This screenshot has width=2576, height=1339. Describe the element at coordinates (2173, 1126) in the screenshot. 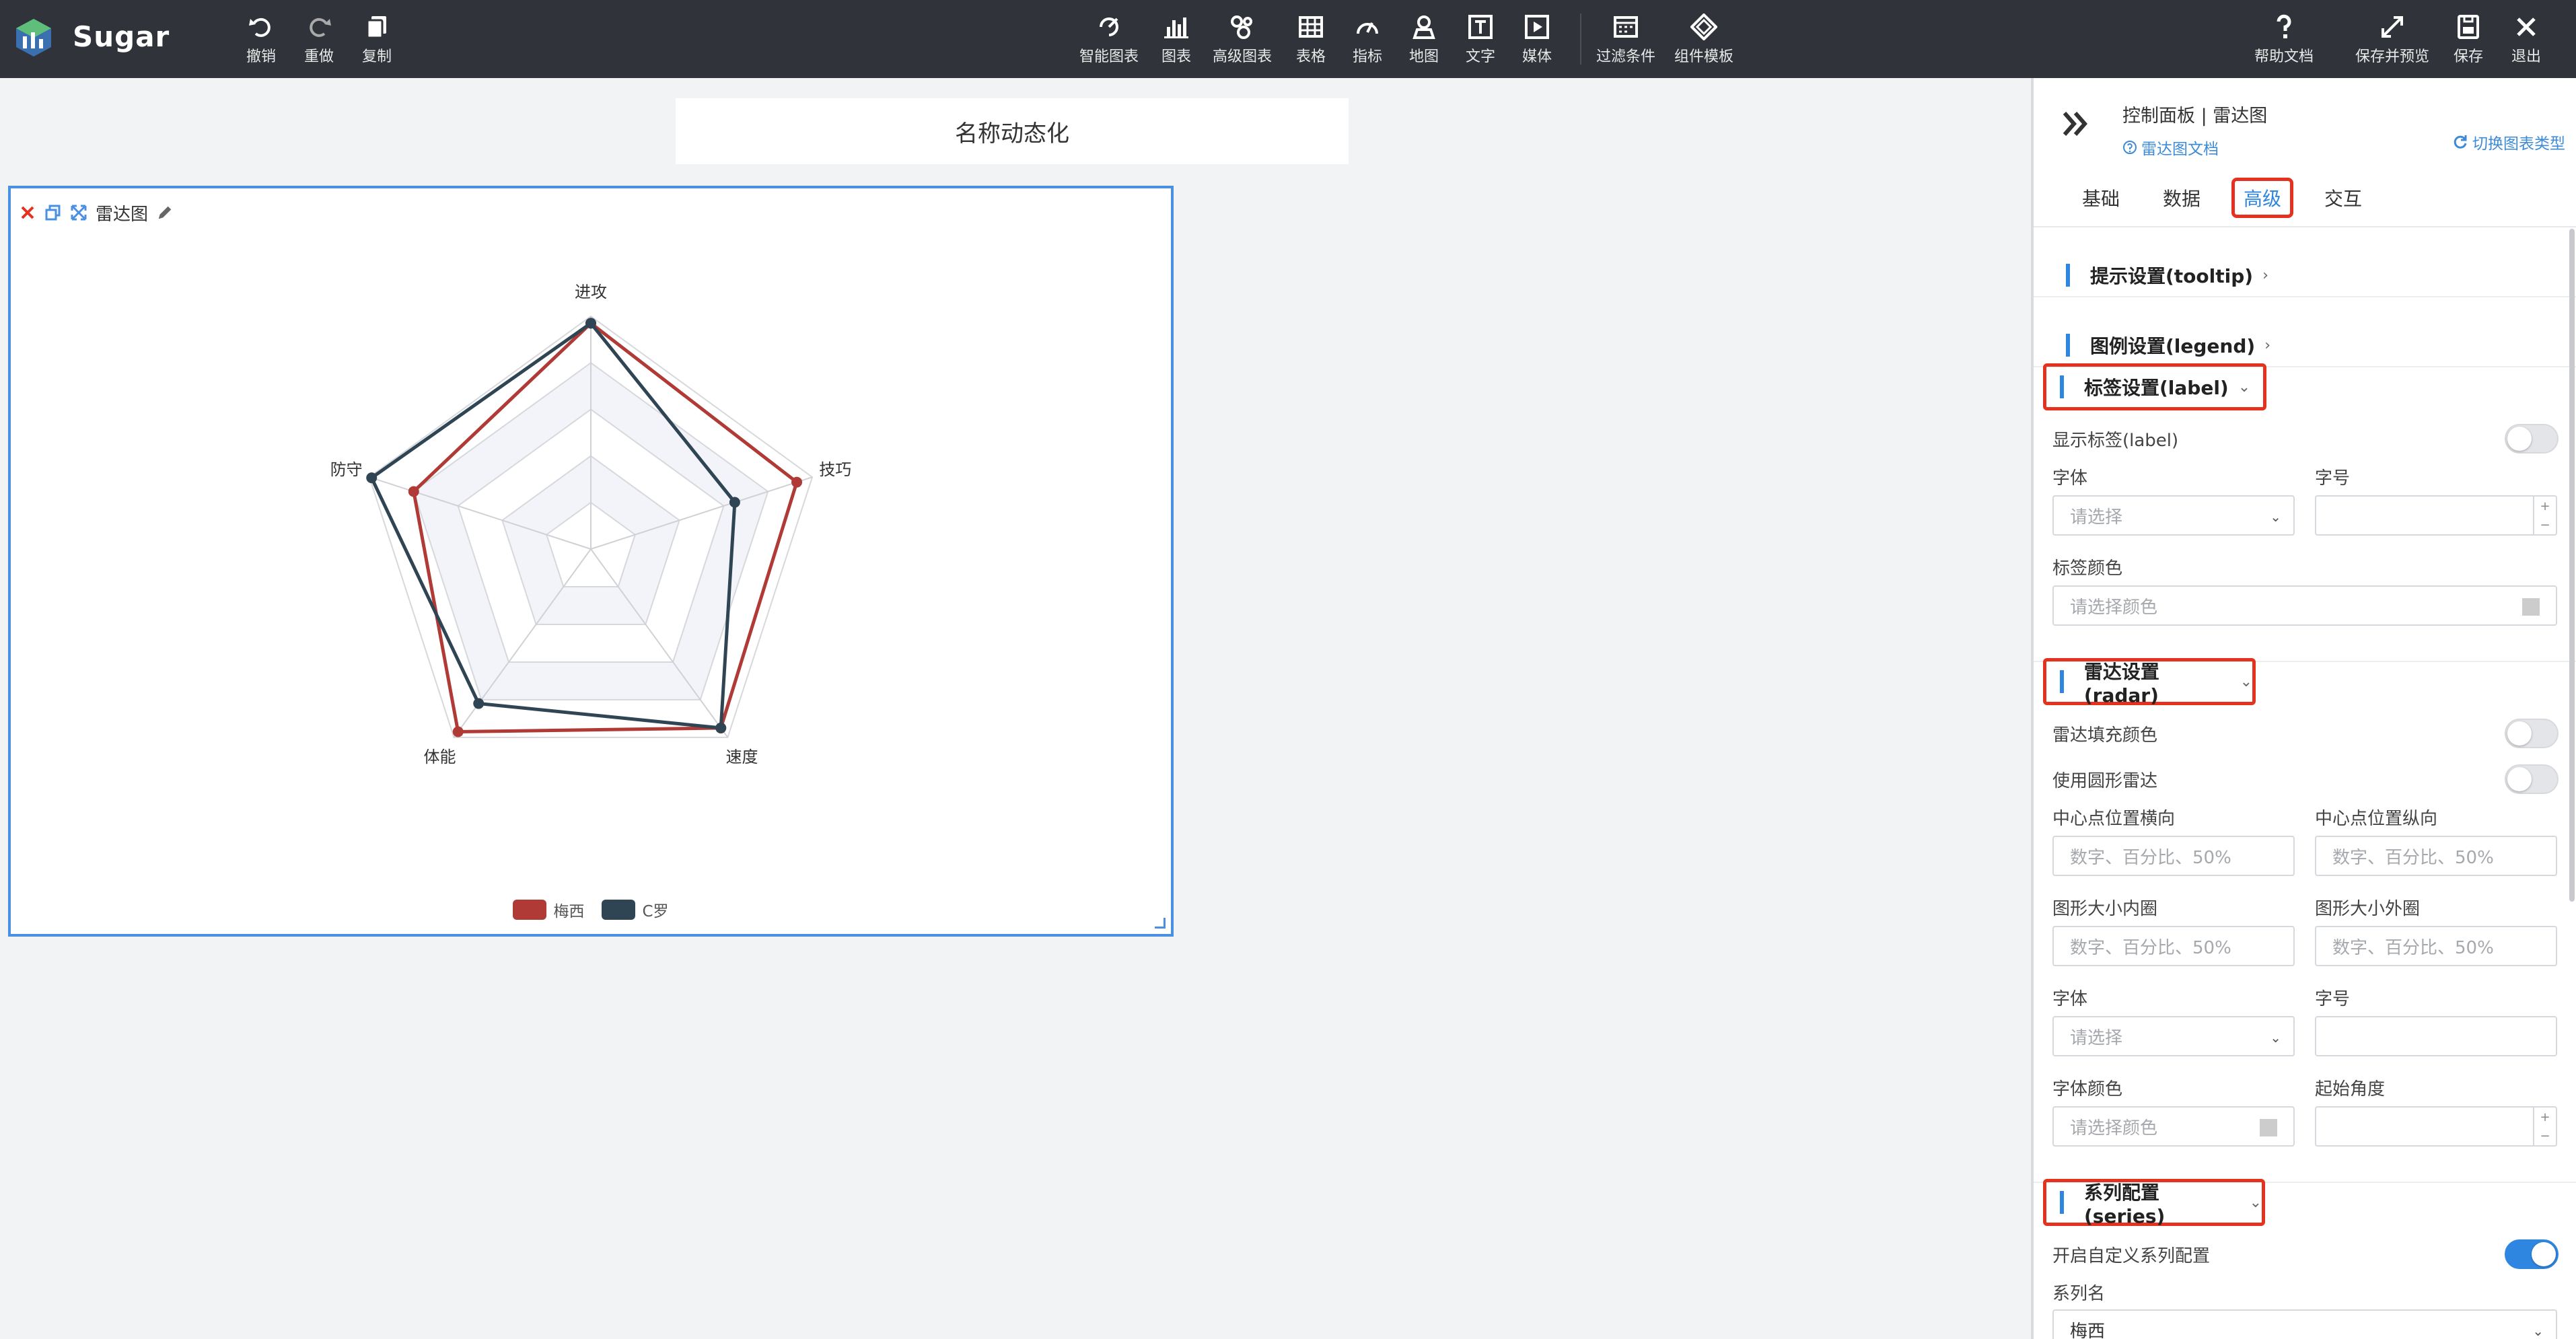

I see `radar-font-color-picker: 请选择颜色` at that location.